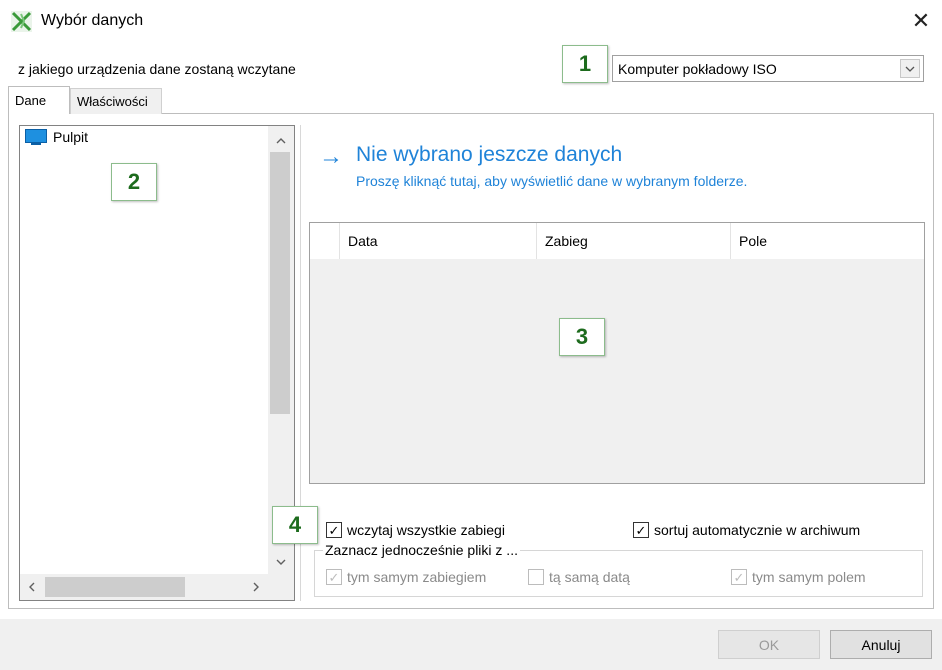 The width and height of the screenshot is (942, 670). I want to click on tab-dane: Dane, so click(39, 100).